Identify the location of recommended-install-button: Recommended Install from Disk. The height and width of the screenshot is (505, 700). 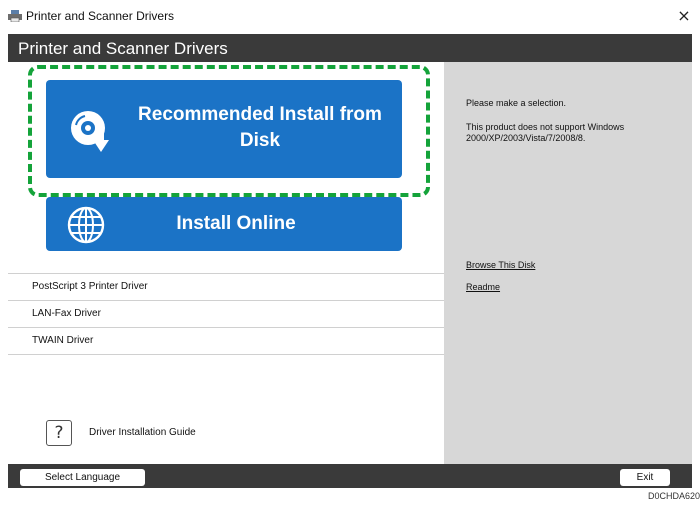
(224, 129).